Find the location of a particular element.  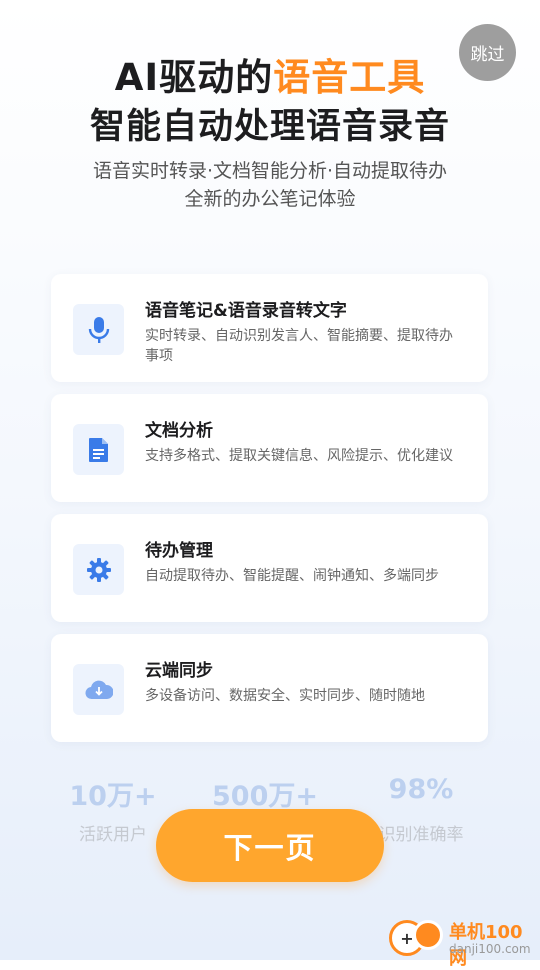

gear-icon is located at coordinates (98, 569).